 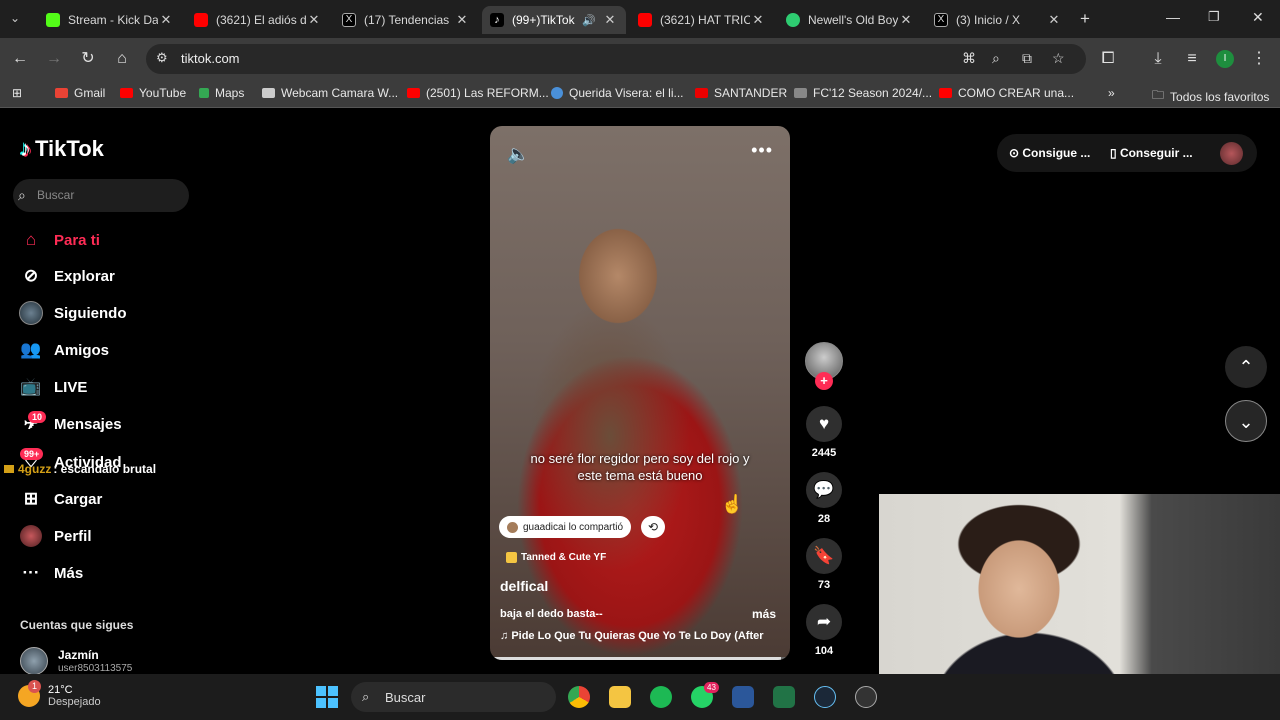 What do you see at coordinates (1085, 19) in the screenshot?
I see `new-tab-icon: +` at bounding box center [1085, 19].